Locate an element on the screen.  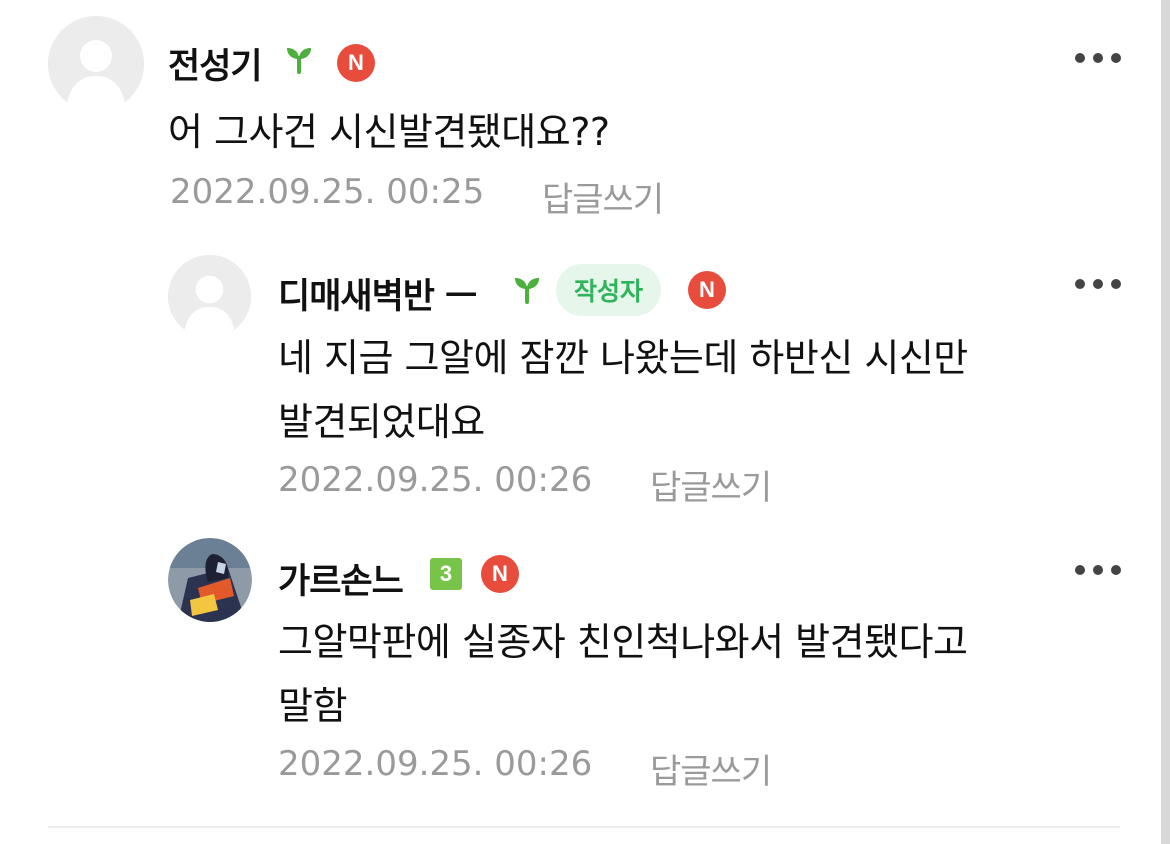
level-3-icon: 3 is located at coordinates (446, 574).